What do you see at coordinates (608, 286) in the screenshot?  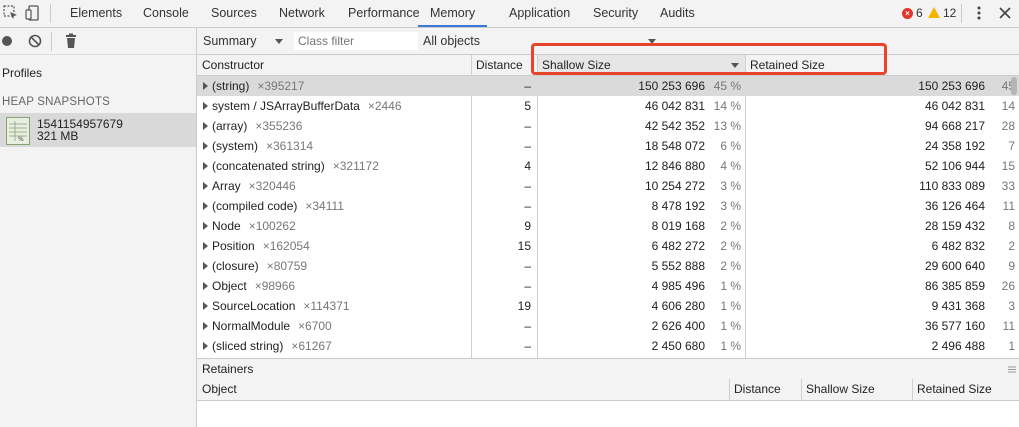 I see `table-row: Object ×98966 – 4 985 496 1 % 86 385 859 26` at bounding box center [608, 286].